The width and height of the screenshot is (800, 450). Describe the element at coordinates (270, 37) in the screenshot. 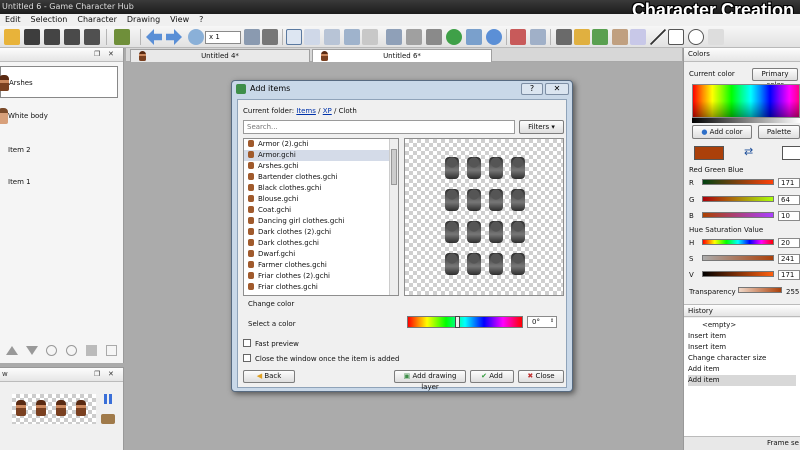

I see `grid-icon` at that location.